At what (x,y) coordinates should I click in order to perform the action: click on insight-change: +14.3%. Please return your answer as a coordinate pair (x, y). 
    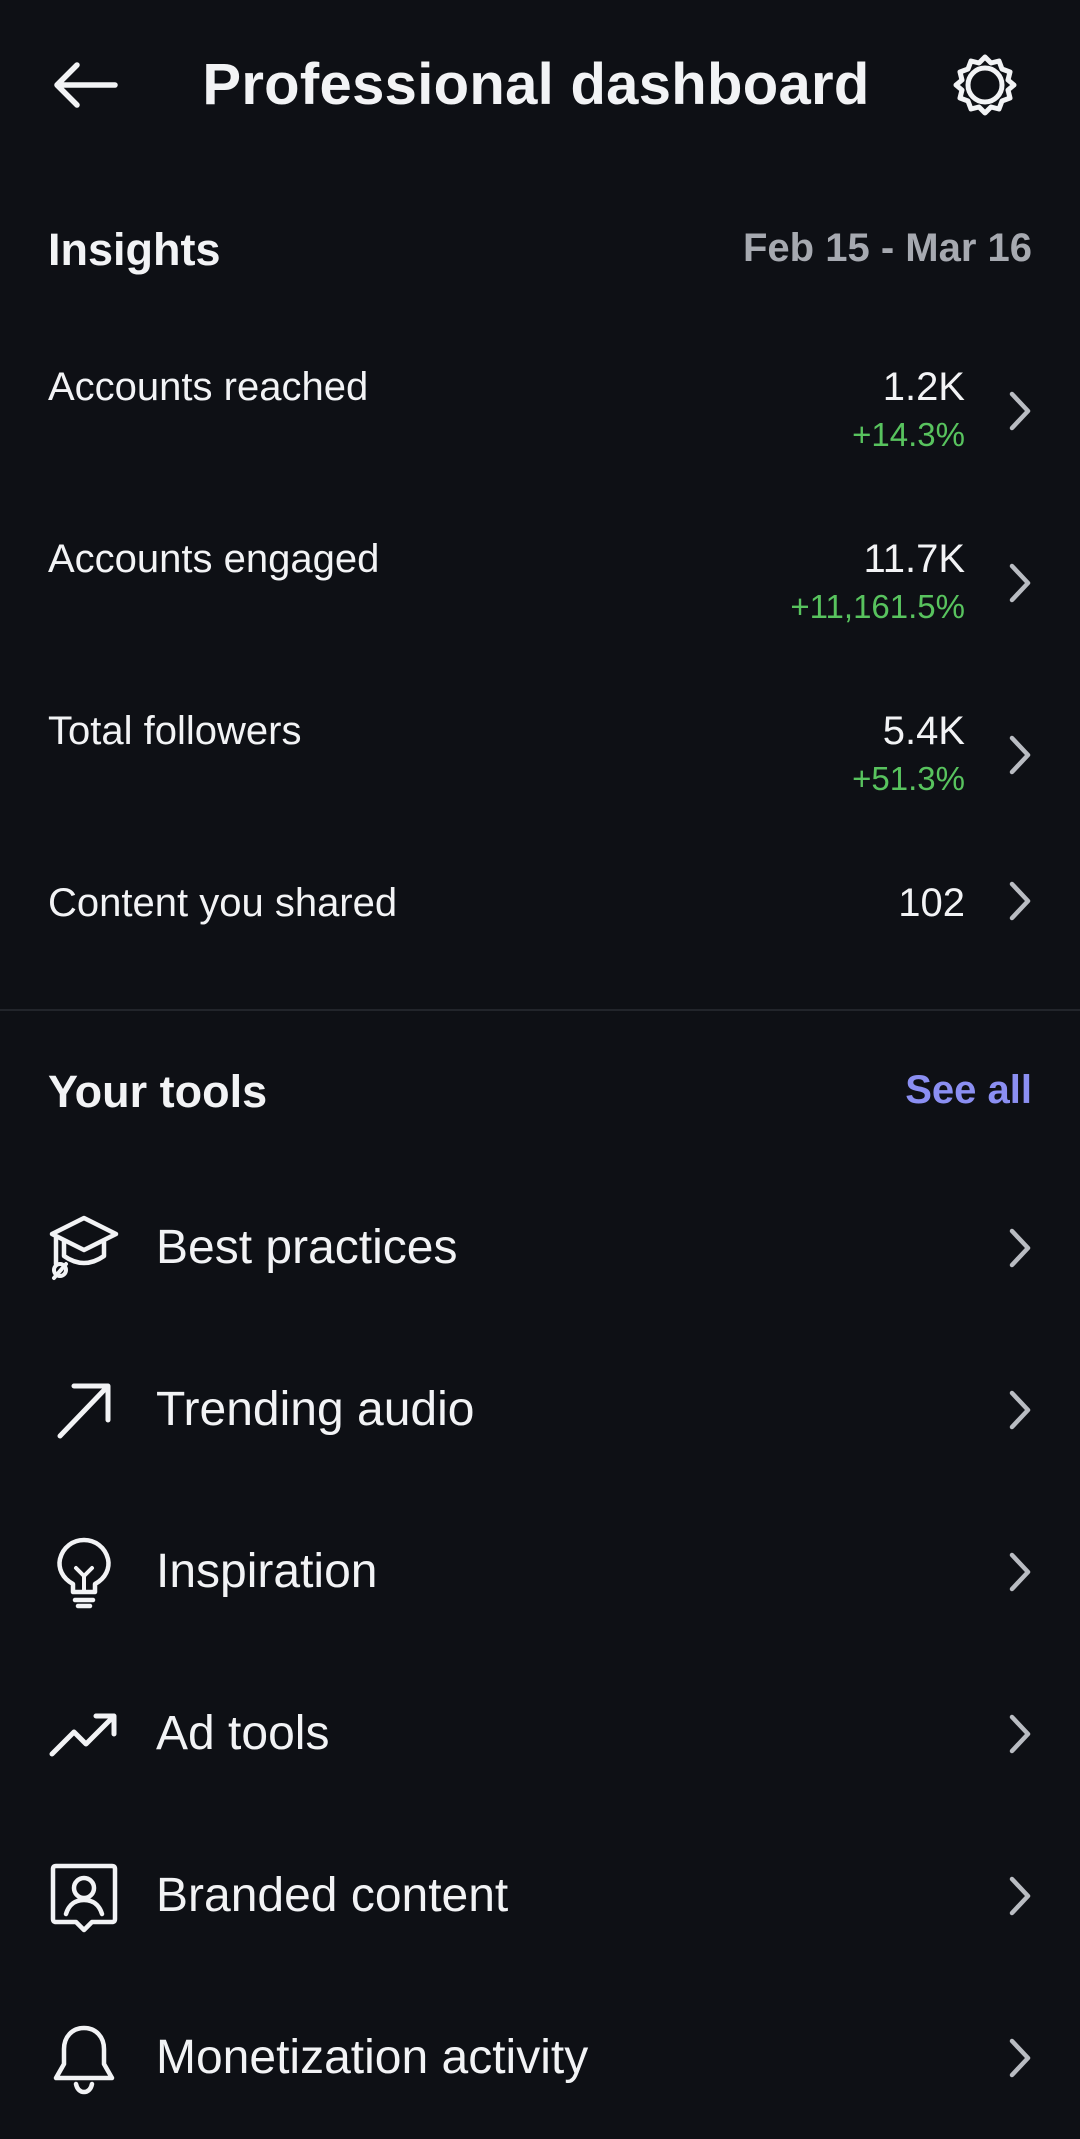
    Looking at the image, I should click on (908, 434).